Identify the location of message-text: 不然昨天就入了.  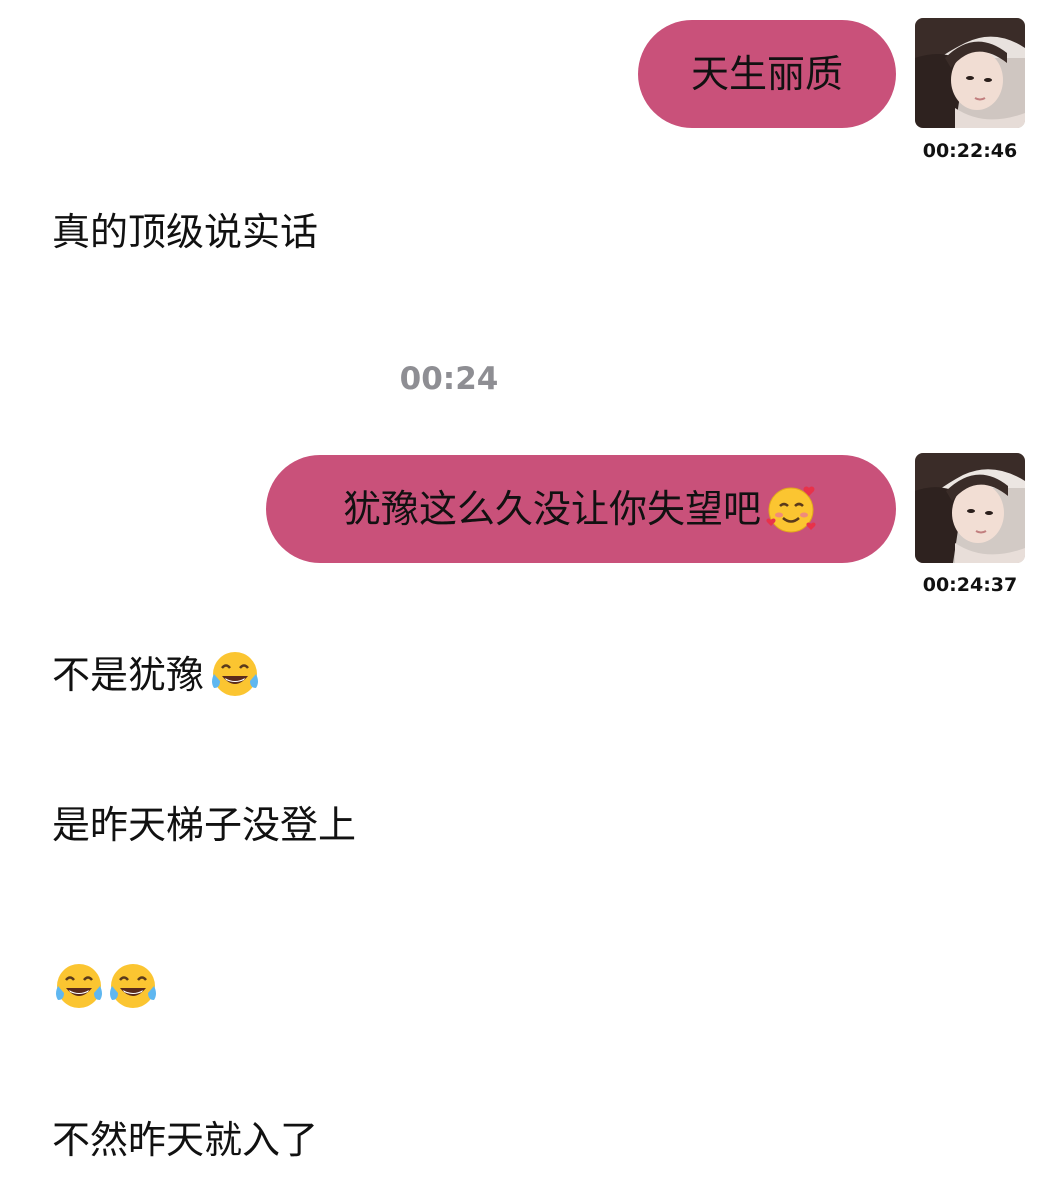
(185, 1140).